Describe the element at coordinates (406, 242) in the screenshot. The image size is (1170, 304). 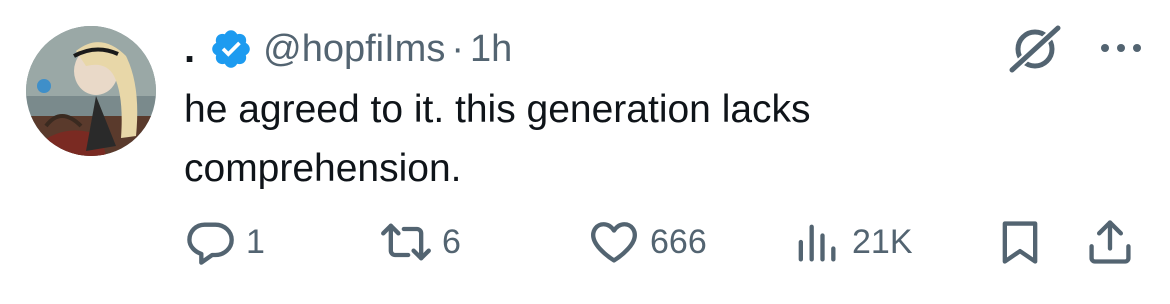
I see `retweet-icon` at that location.